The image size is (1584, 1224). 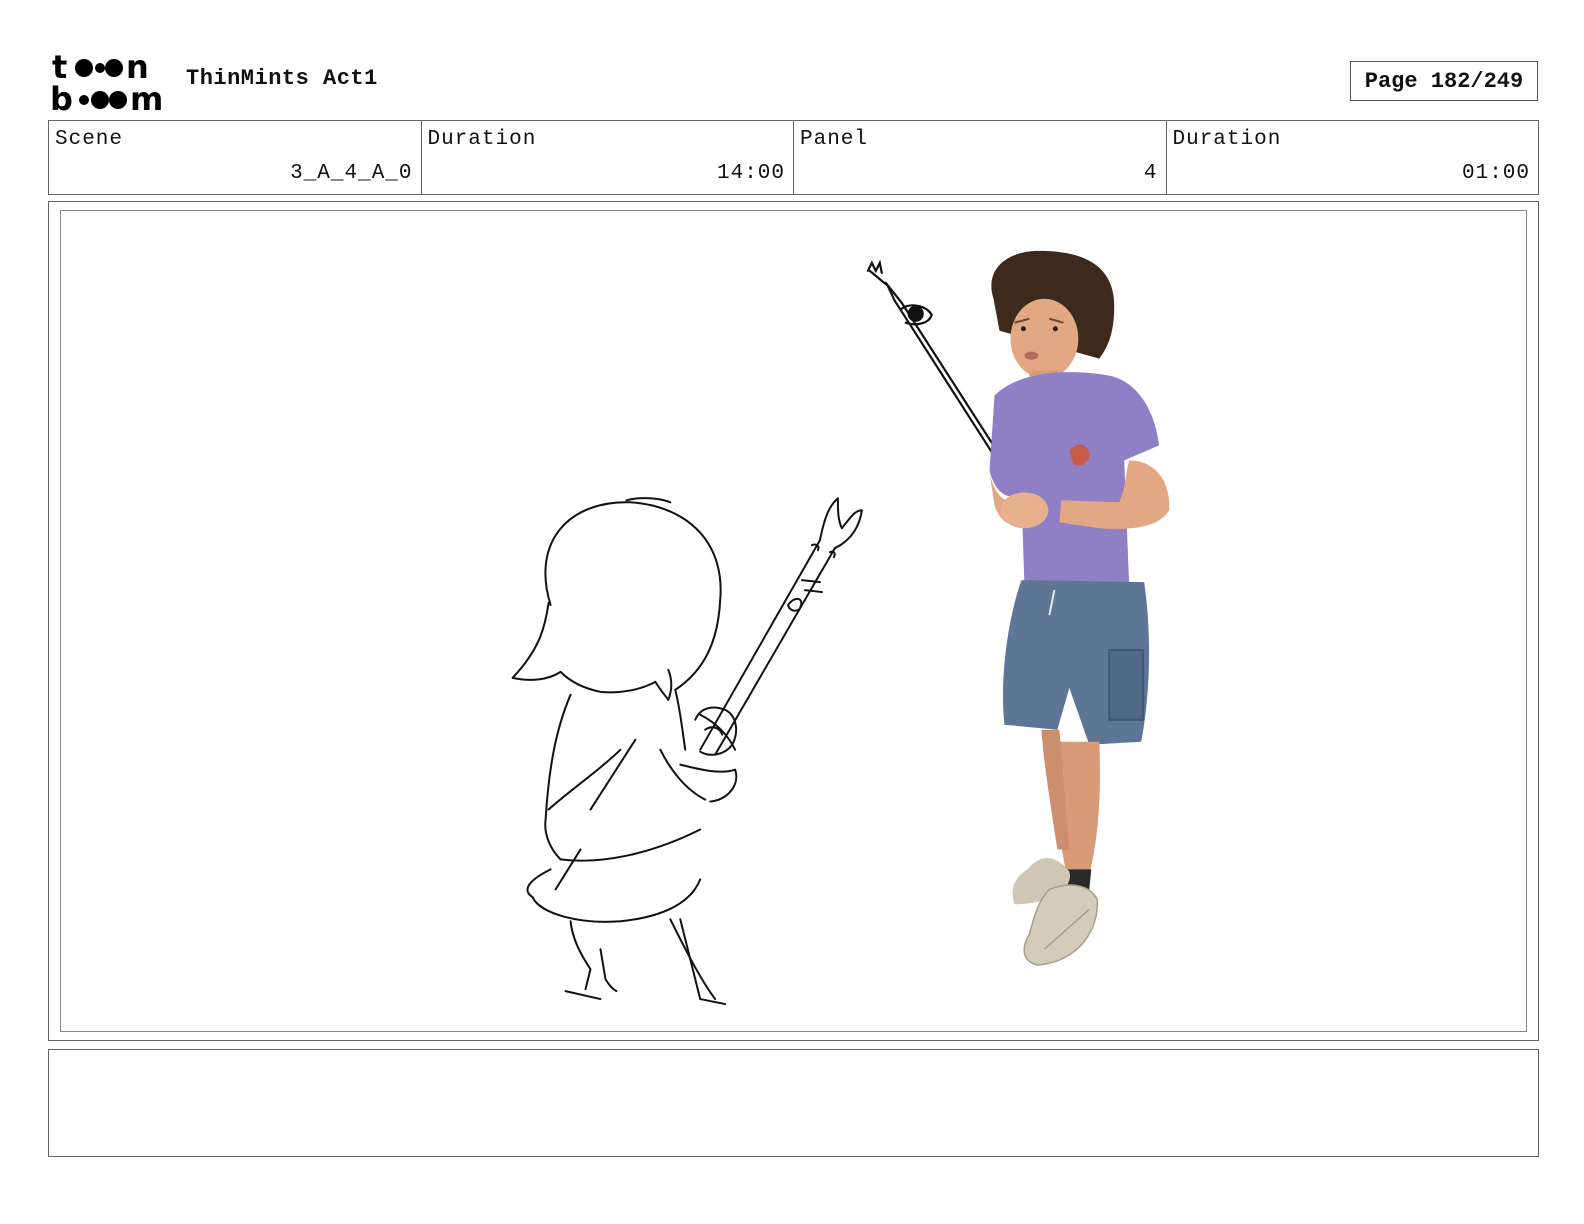 What do you see at coordinates (106, 82) in the screenshot?
I see `toon-boom-logo: t n b m` at bounding box center [106, 82].